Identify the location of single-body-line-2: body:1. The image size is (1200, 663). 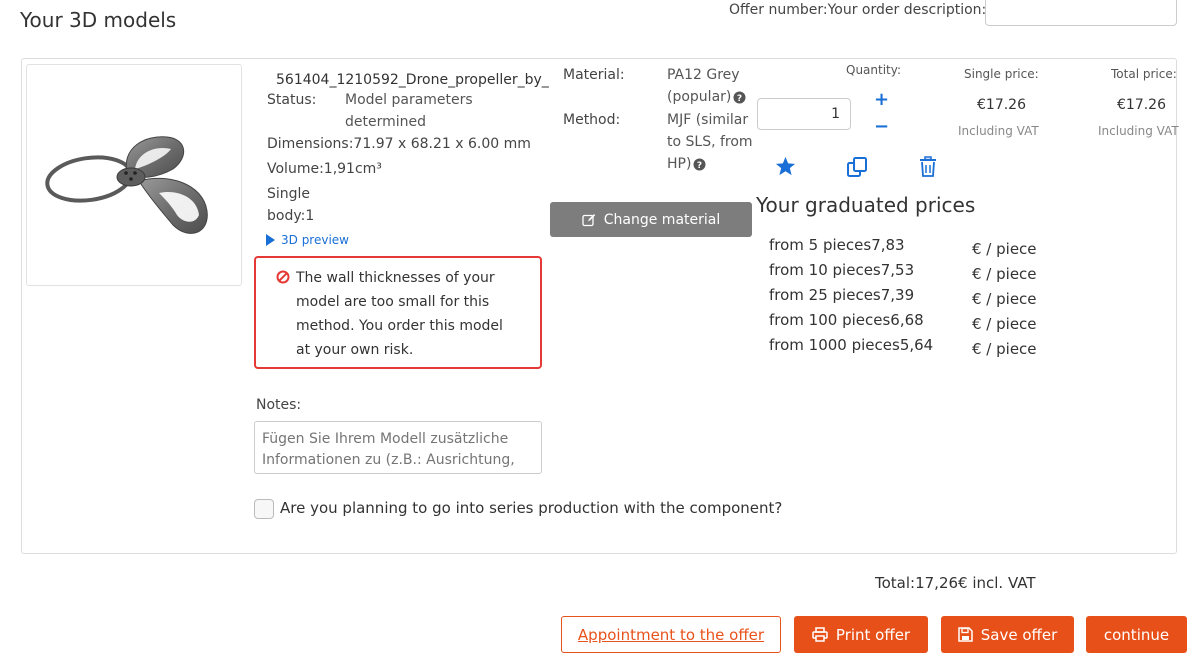
(291, 216).